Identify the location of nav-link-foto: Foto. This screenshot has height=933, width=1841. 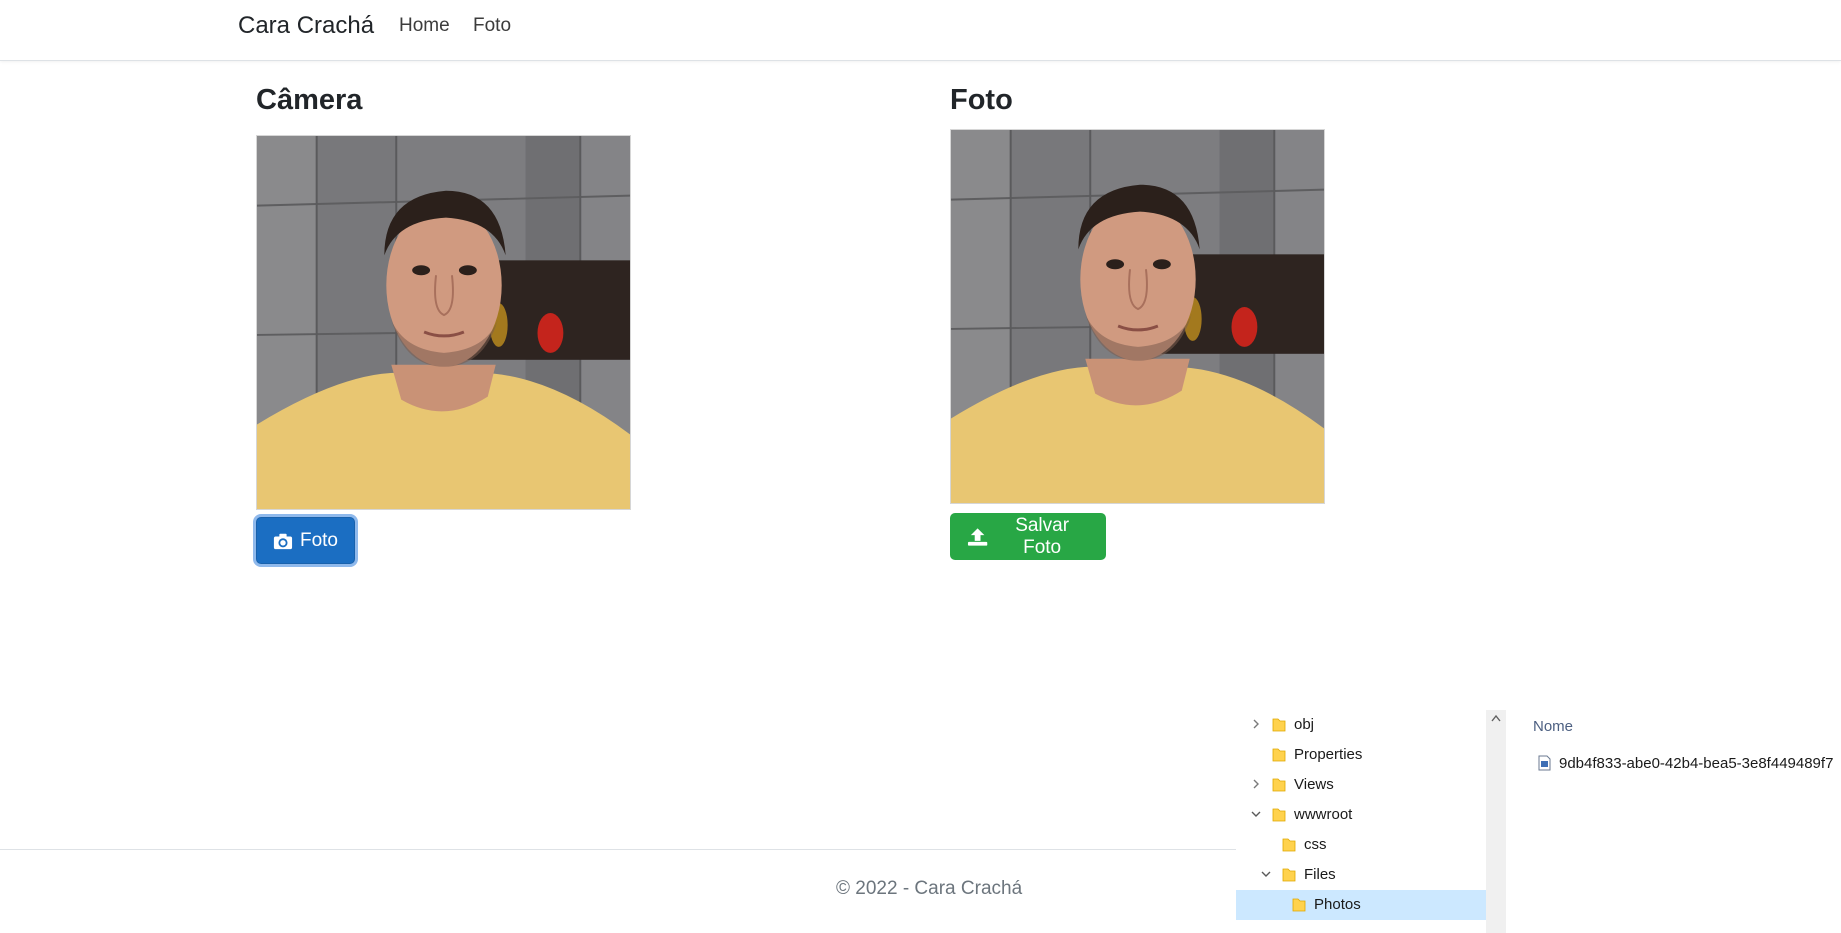
(492, 26).